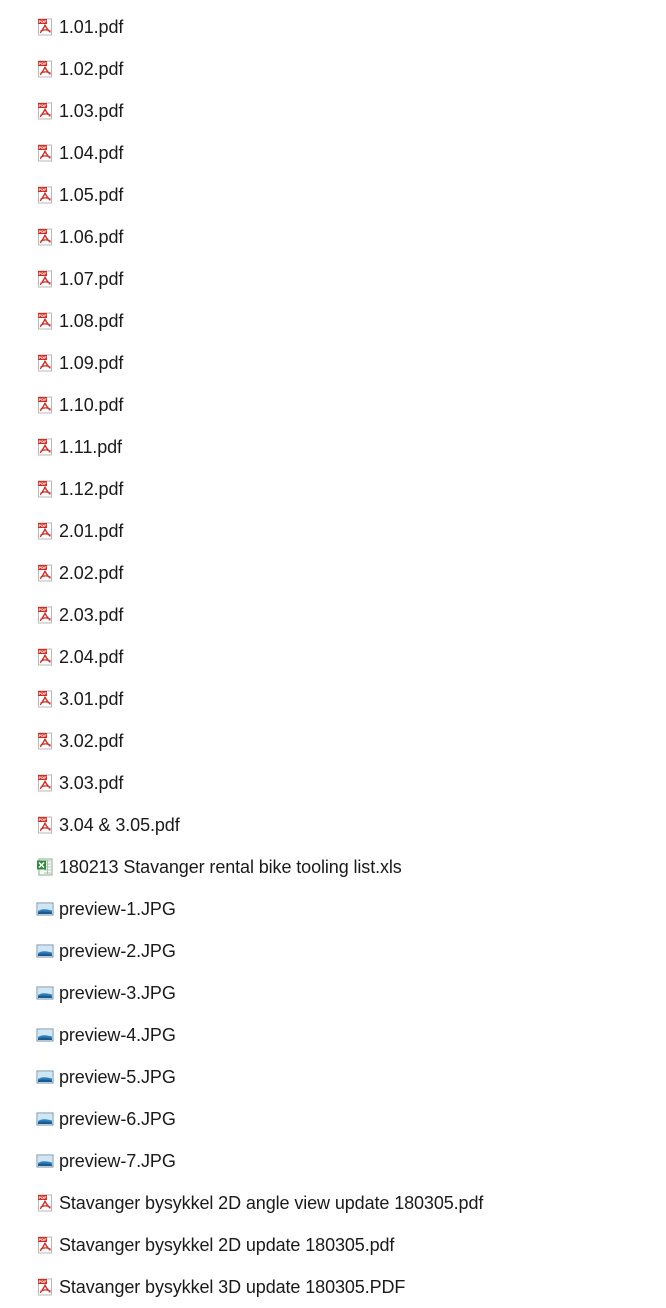  I want to click on file-name: preview-1.JPG, so click(117, 909).